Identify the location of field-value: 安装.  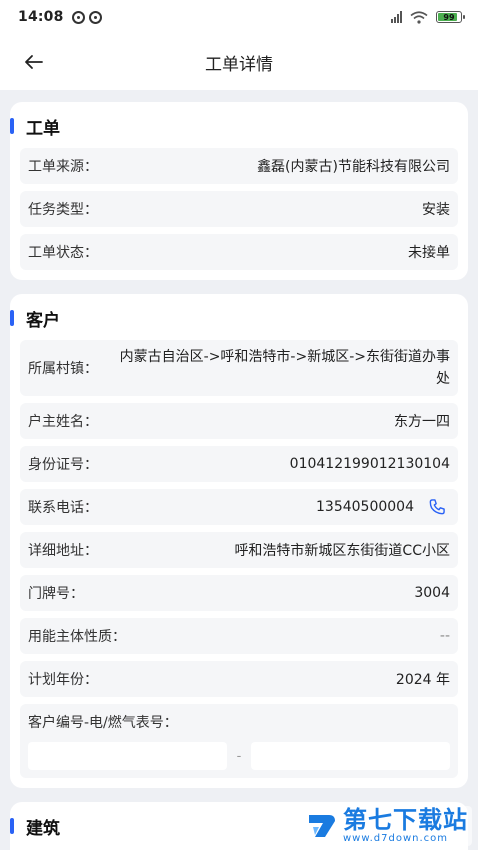
(436, 210).